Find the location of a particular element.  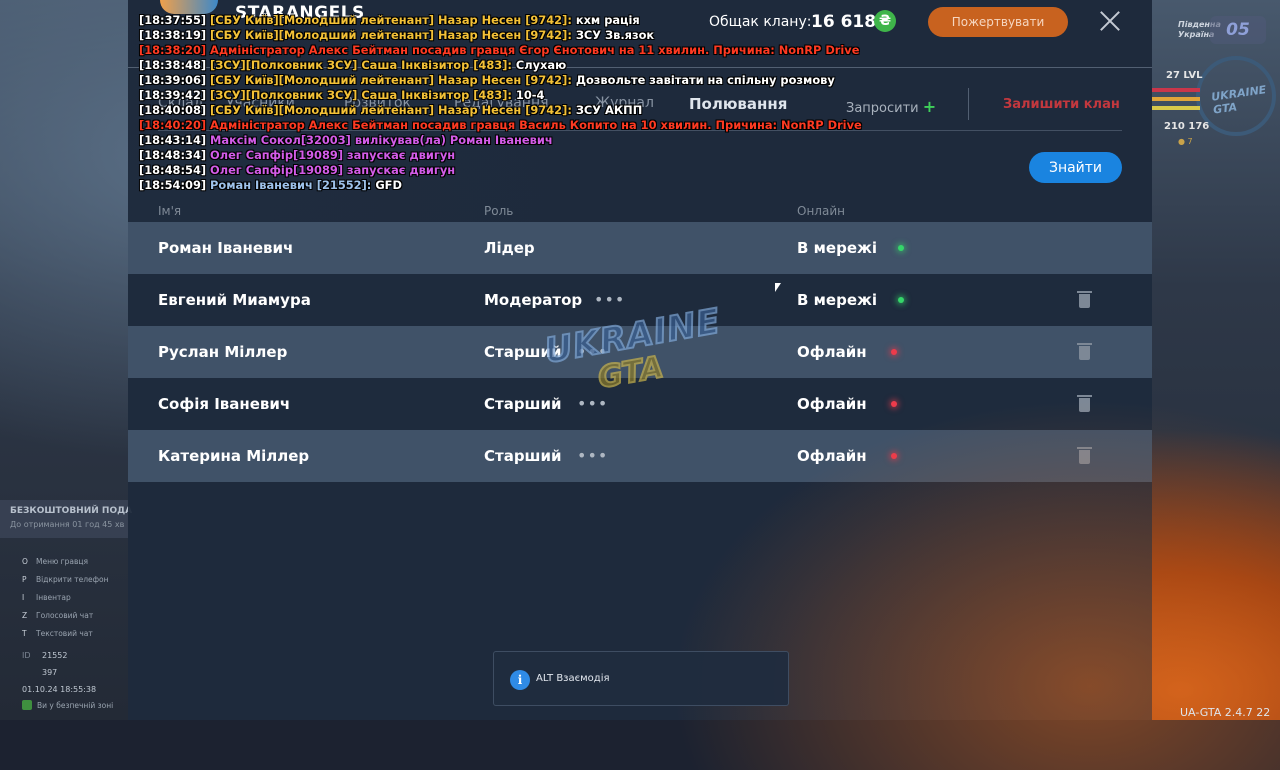

interaction-toast: i ALT Взаємодія is located at coordinates (641, 678).